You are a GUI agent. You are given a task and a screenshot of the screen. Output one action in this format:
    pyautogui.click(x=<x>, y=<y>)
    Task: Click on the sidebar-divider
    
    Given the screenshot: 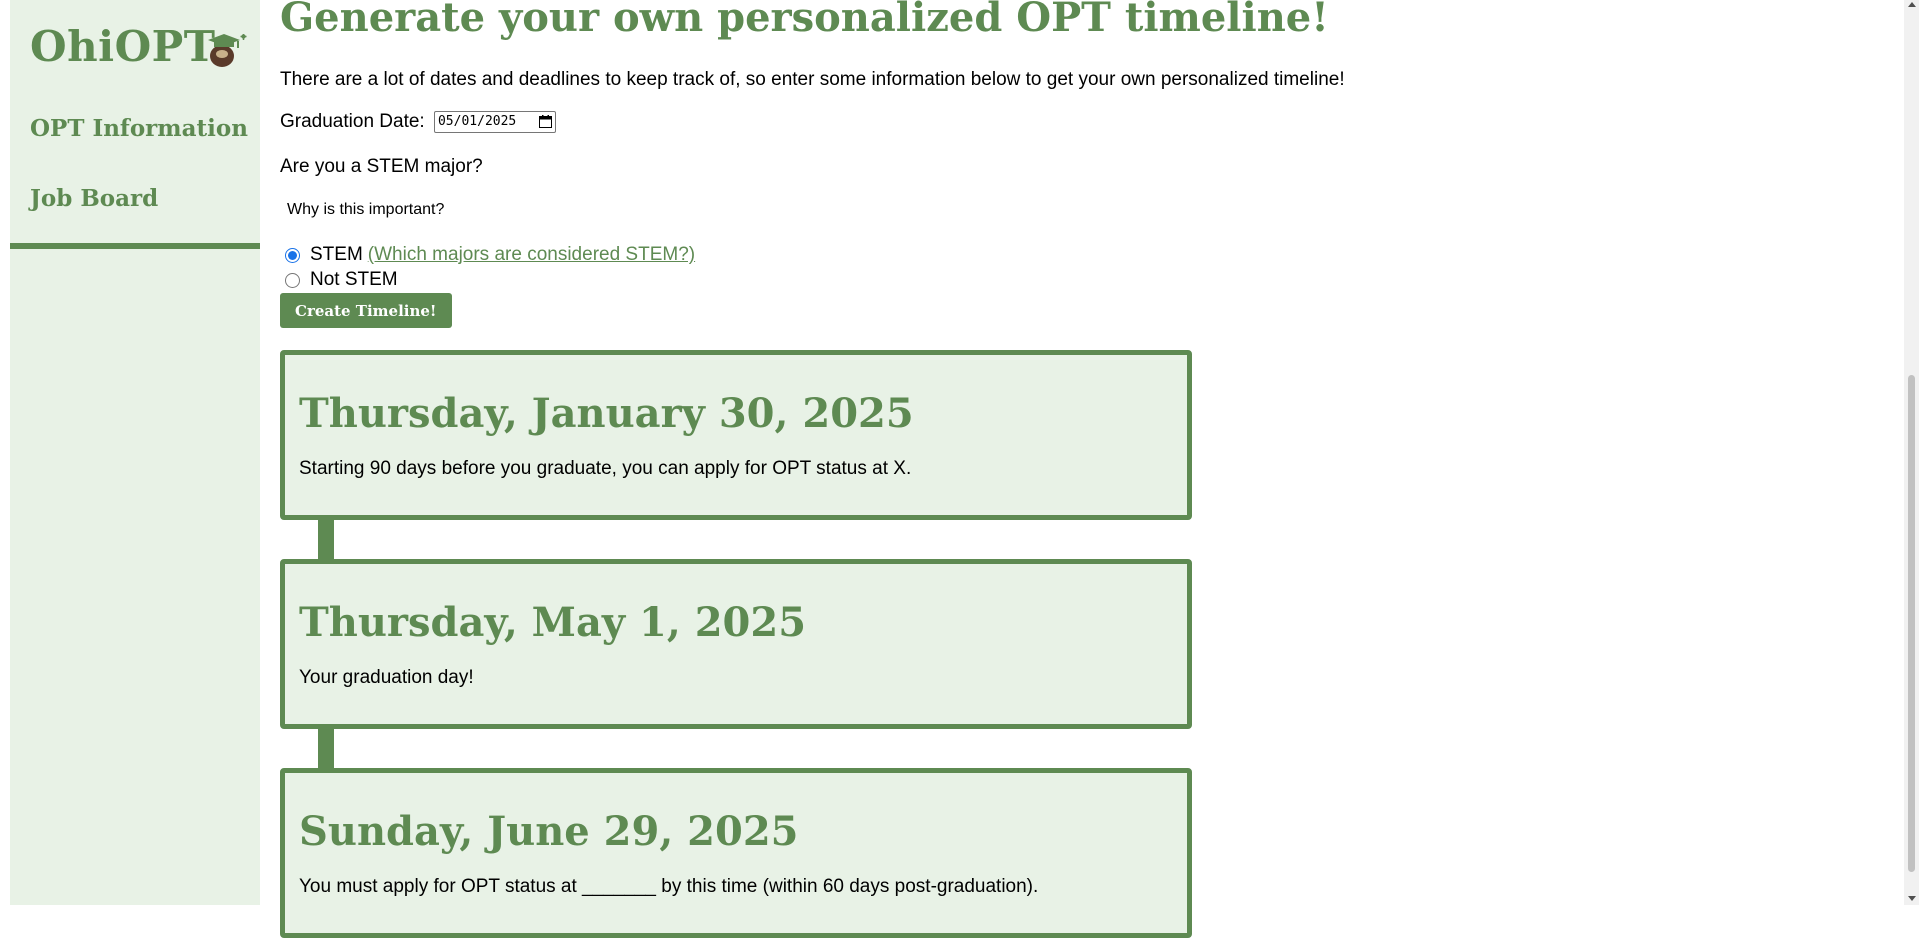 What is the action you would take?
    pyautogui.click(x=135, y=246)
    